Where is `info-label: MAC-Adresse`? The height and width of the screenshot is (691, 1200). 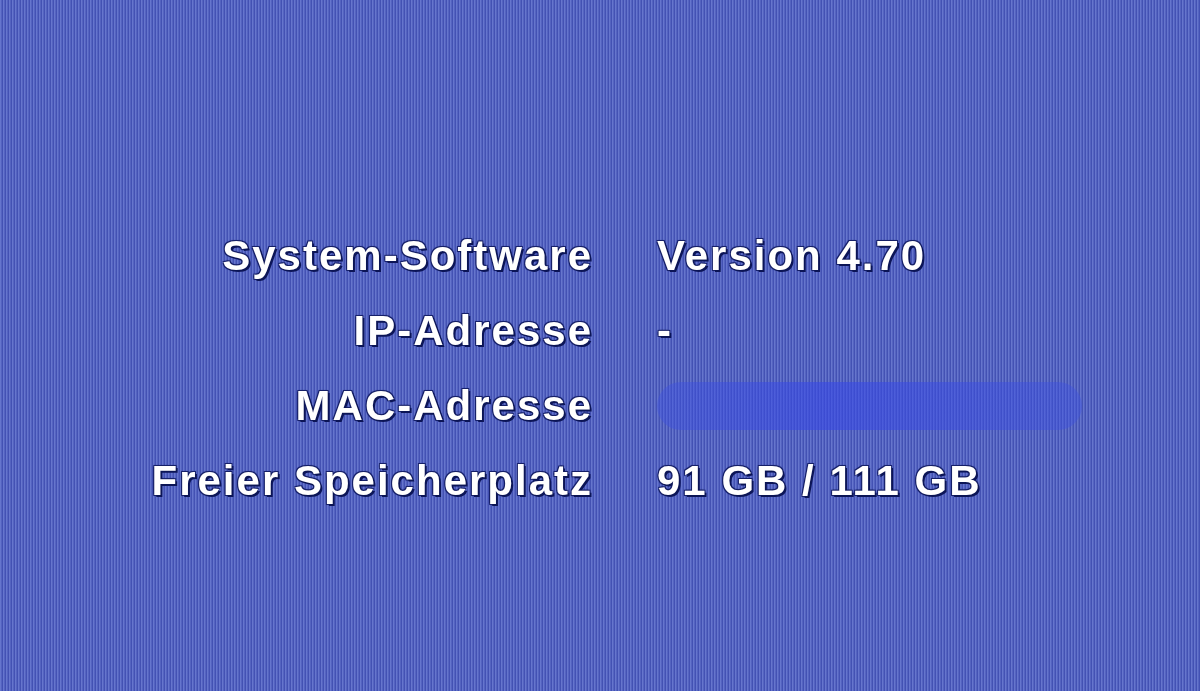 info-label: MAC-Adresse is located at coordinates (444, 405).